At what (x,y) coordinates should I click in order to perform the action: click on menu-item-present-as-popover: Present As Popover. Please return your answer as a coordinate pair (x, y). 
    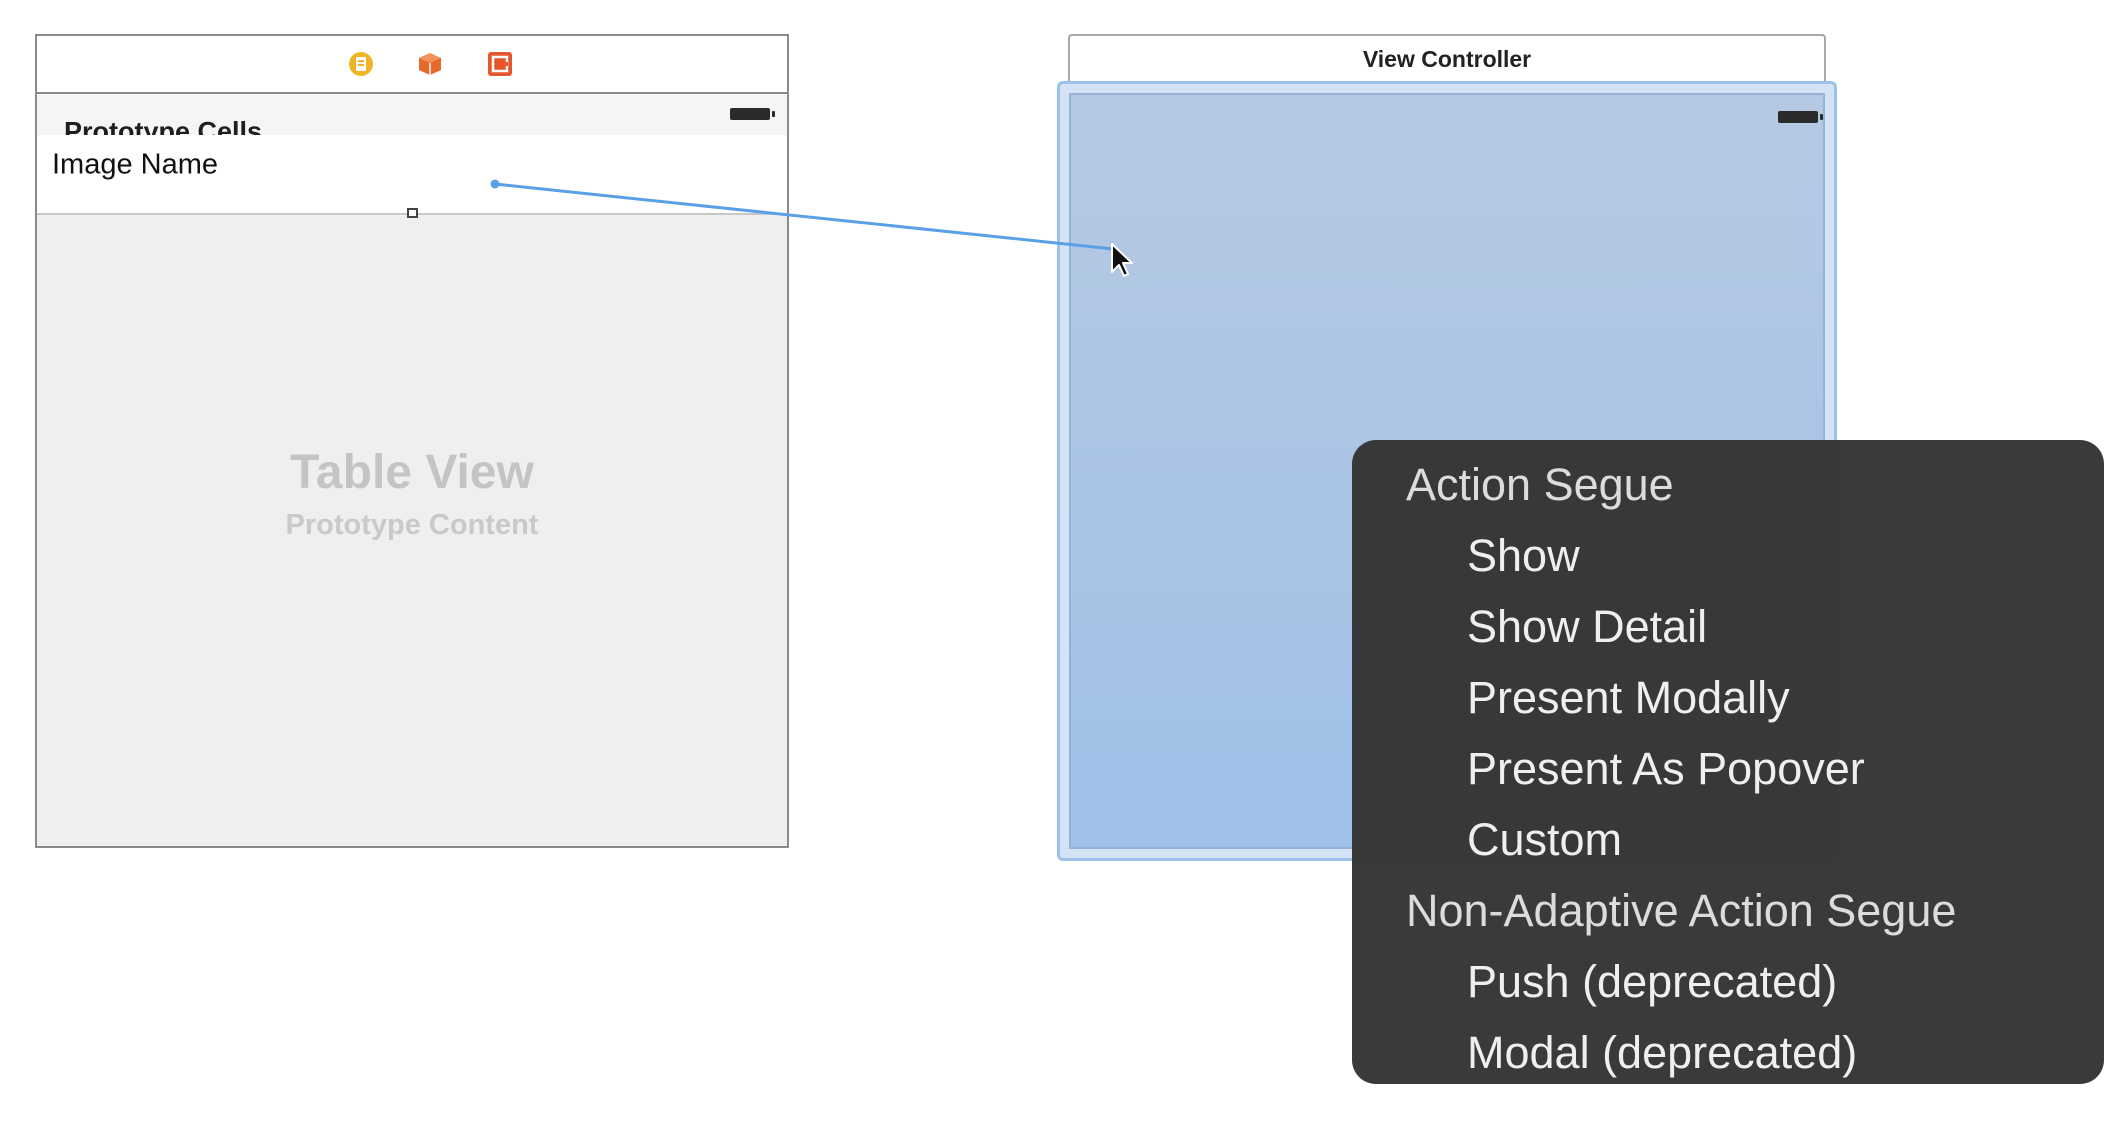
    Looking at the image, I should click on (1728, 768).